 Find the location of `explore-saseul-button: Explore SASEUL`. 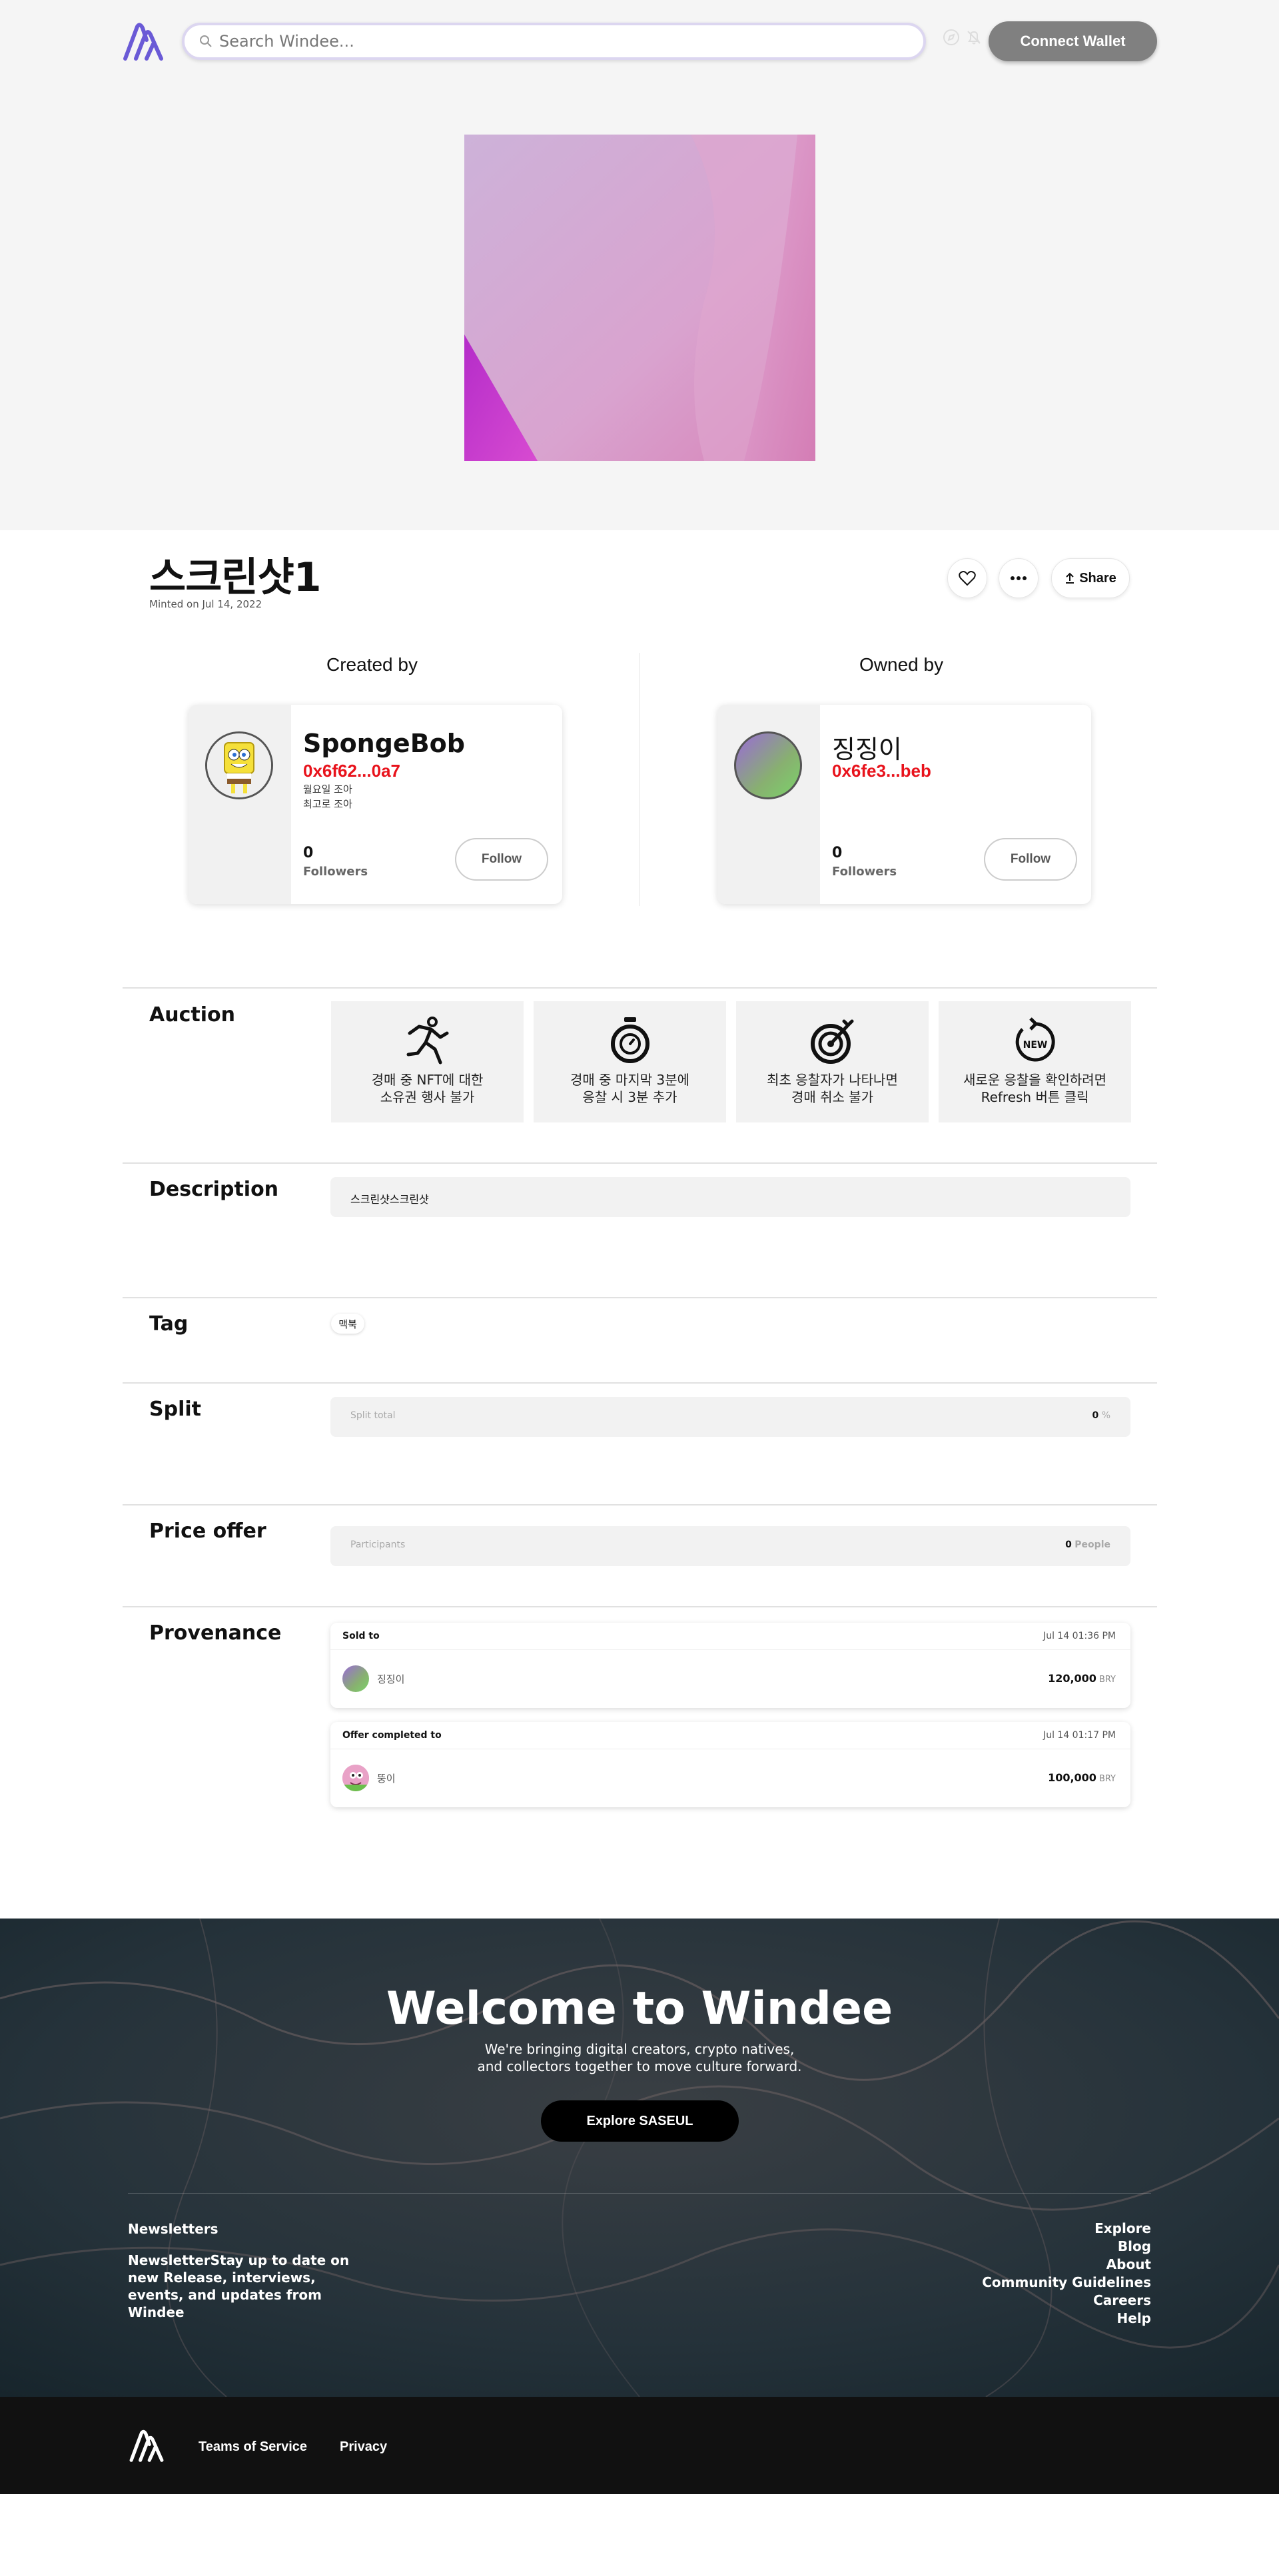

explore-saseul-button: Explore SASEUL is located at coordinates (640, 2121).